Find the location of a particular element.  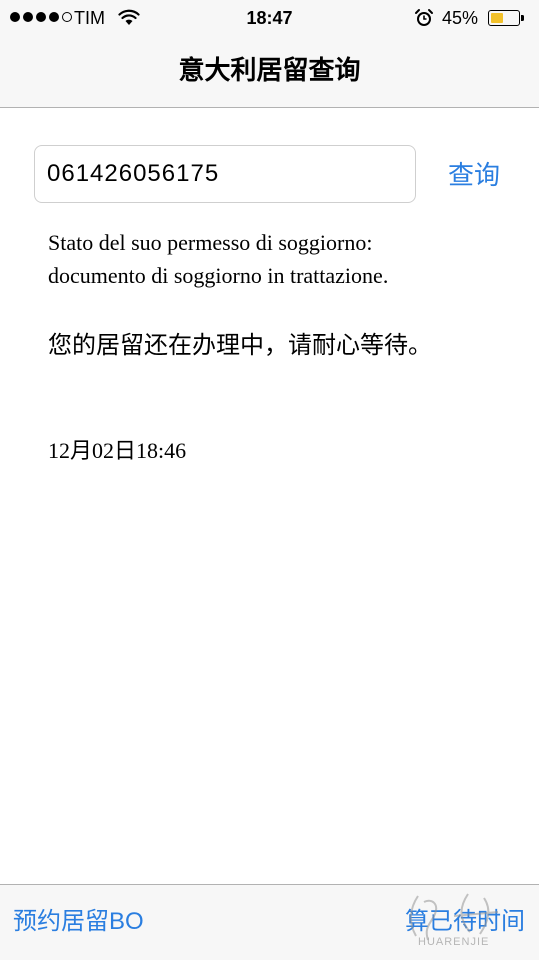

battery-level-fill is located at coordinates (497, 18).